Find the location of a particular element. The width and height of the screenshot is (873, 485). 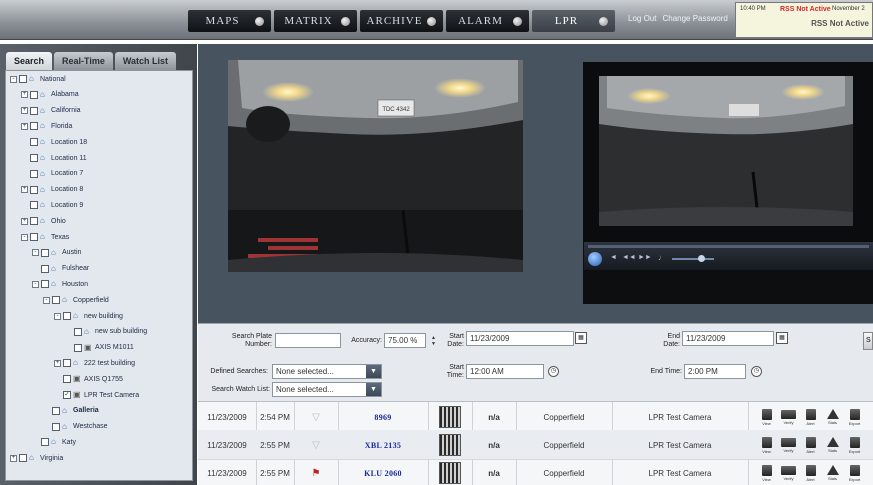

play-button is located at coordinates (595, 259).